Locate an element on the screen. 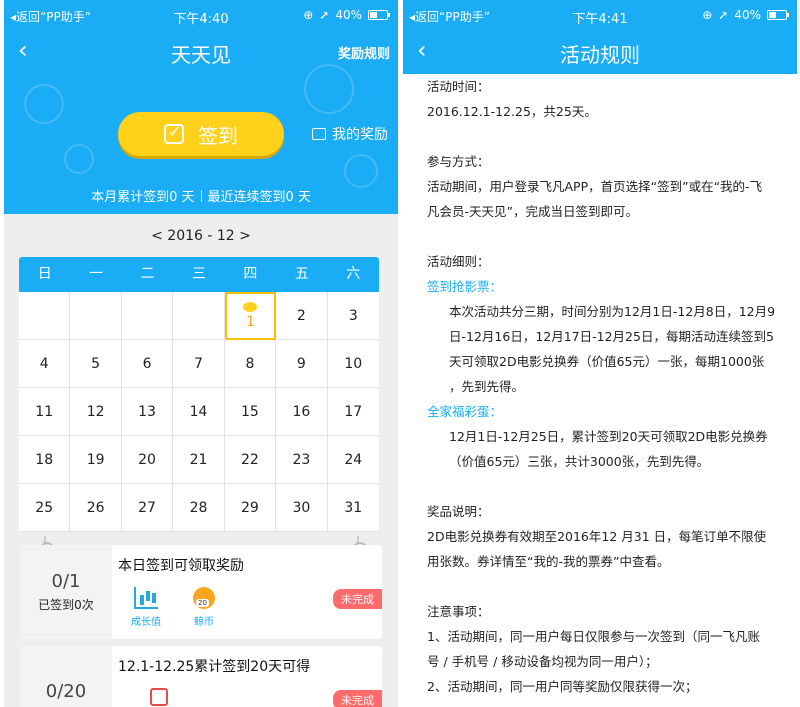  signin-stats: 本月累计签到0 天最近连续签到0 天 is located at coordinates (201, 195).